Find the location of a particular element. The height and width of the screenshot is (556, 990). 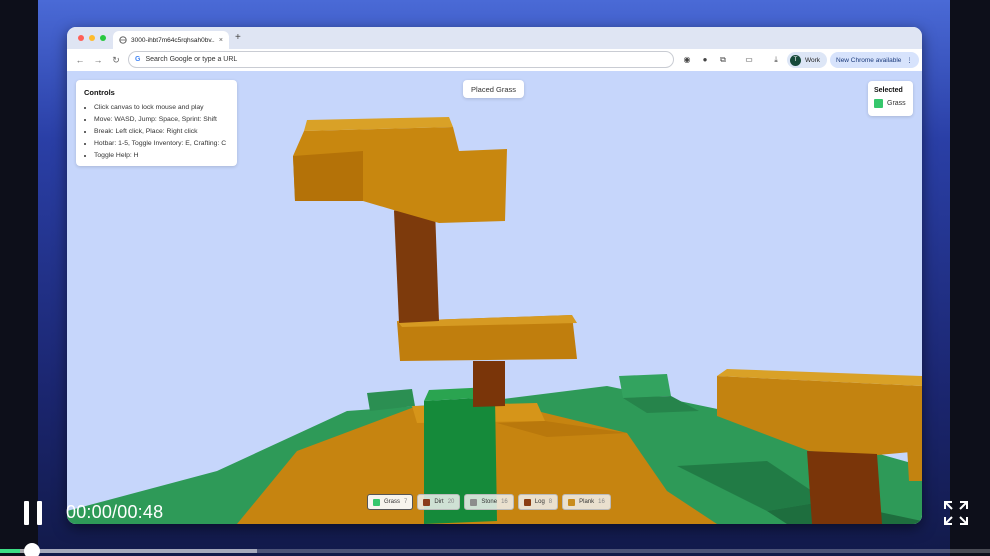

maximize-window-button is located at coordinates (103, 38).